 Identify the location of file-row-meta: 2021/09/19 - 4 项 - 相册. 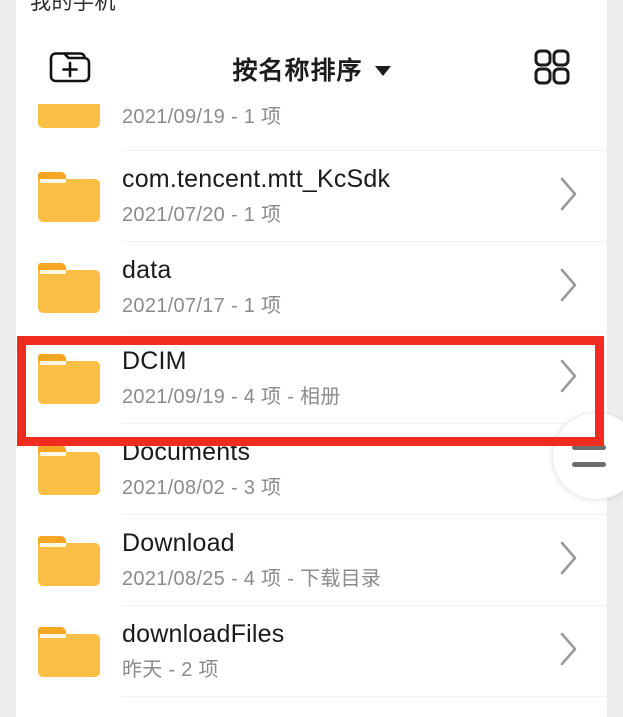
(231, 396).